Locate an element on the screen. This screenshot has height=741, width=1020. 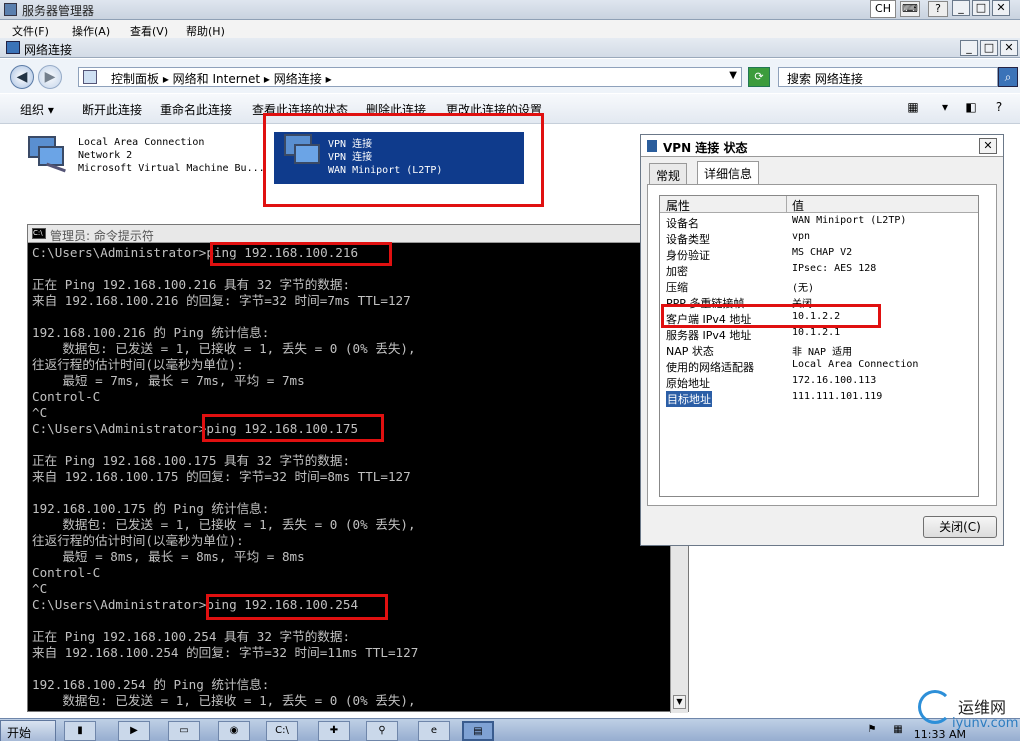
property-value: WAN Miniport (L2TP) is located at coordinates (849, 220).